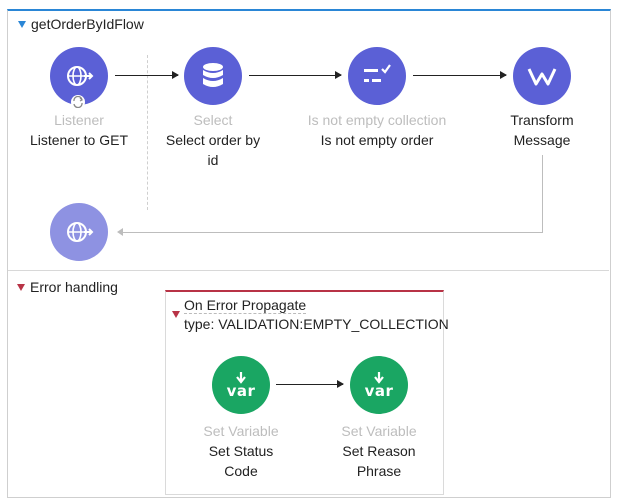  I want to click on set-status-label: Set Variable Set Status Code, so click(241, 451).